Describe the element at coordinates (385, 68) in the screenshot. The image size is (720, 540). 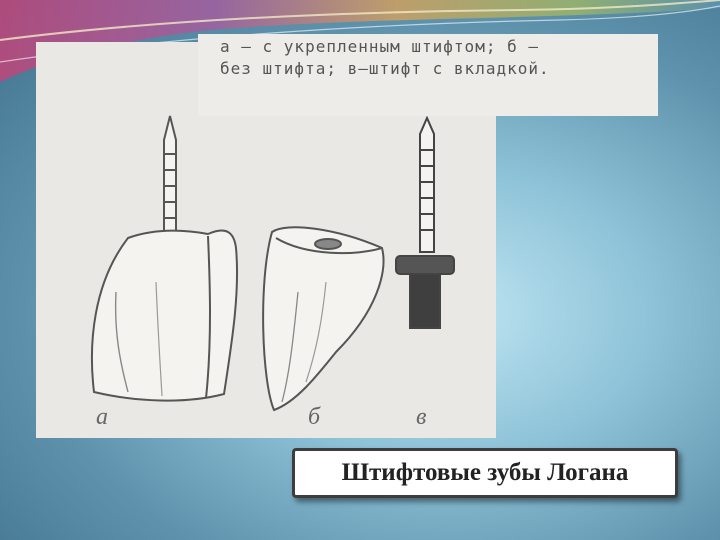
I see `caption-line-2: без штифта; в—штифт с вкладкой.` at that location.